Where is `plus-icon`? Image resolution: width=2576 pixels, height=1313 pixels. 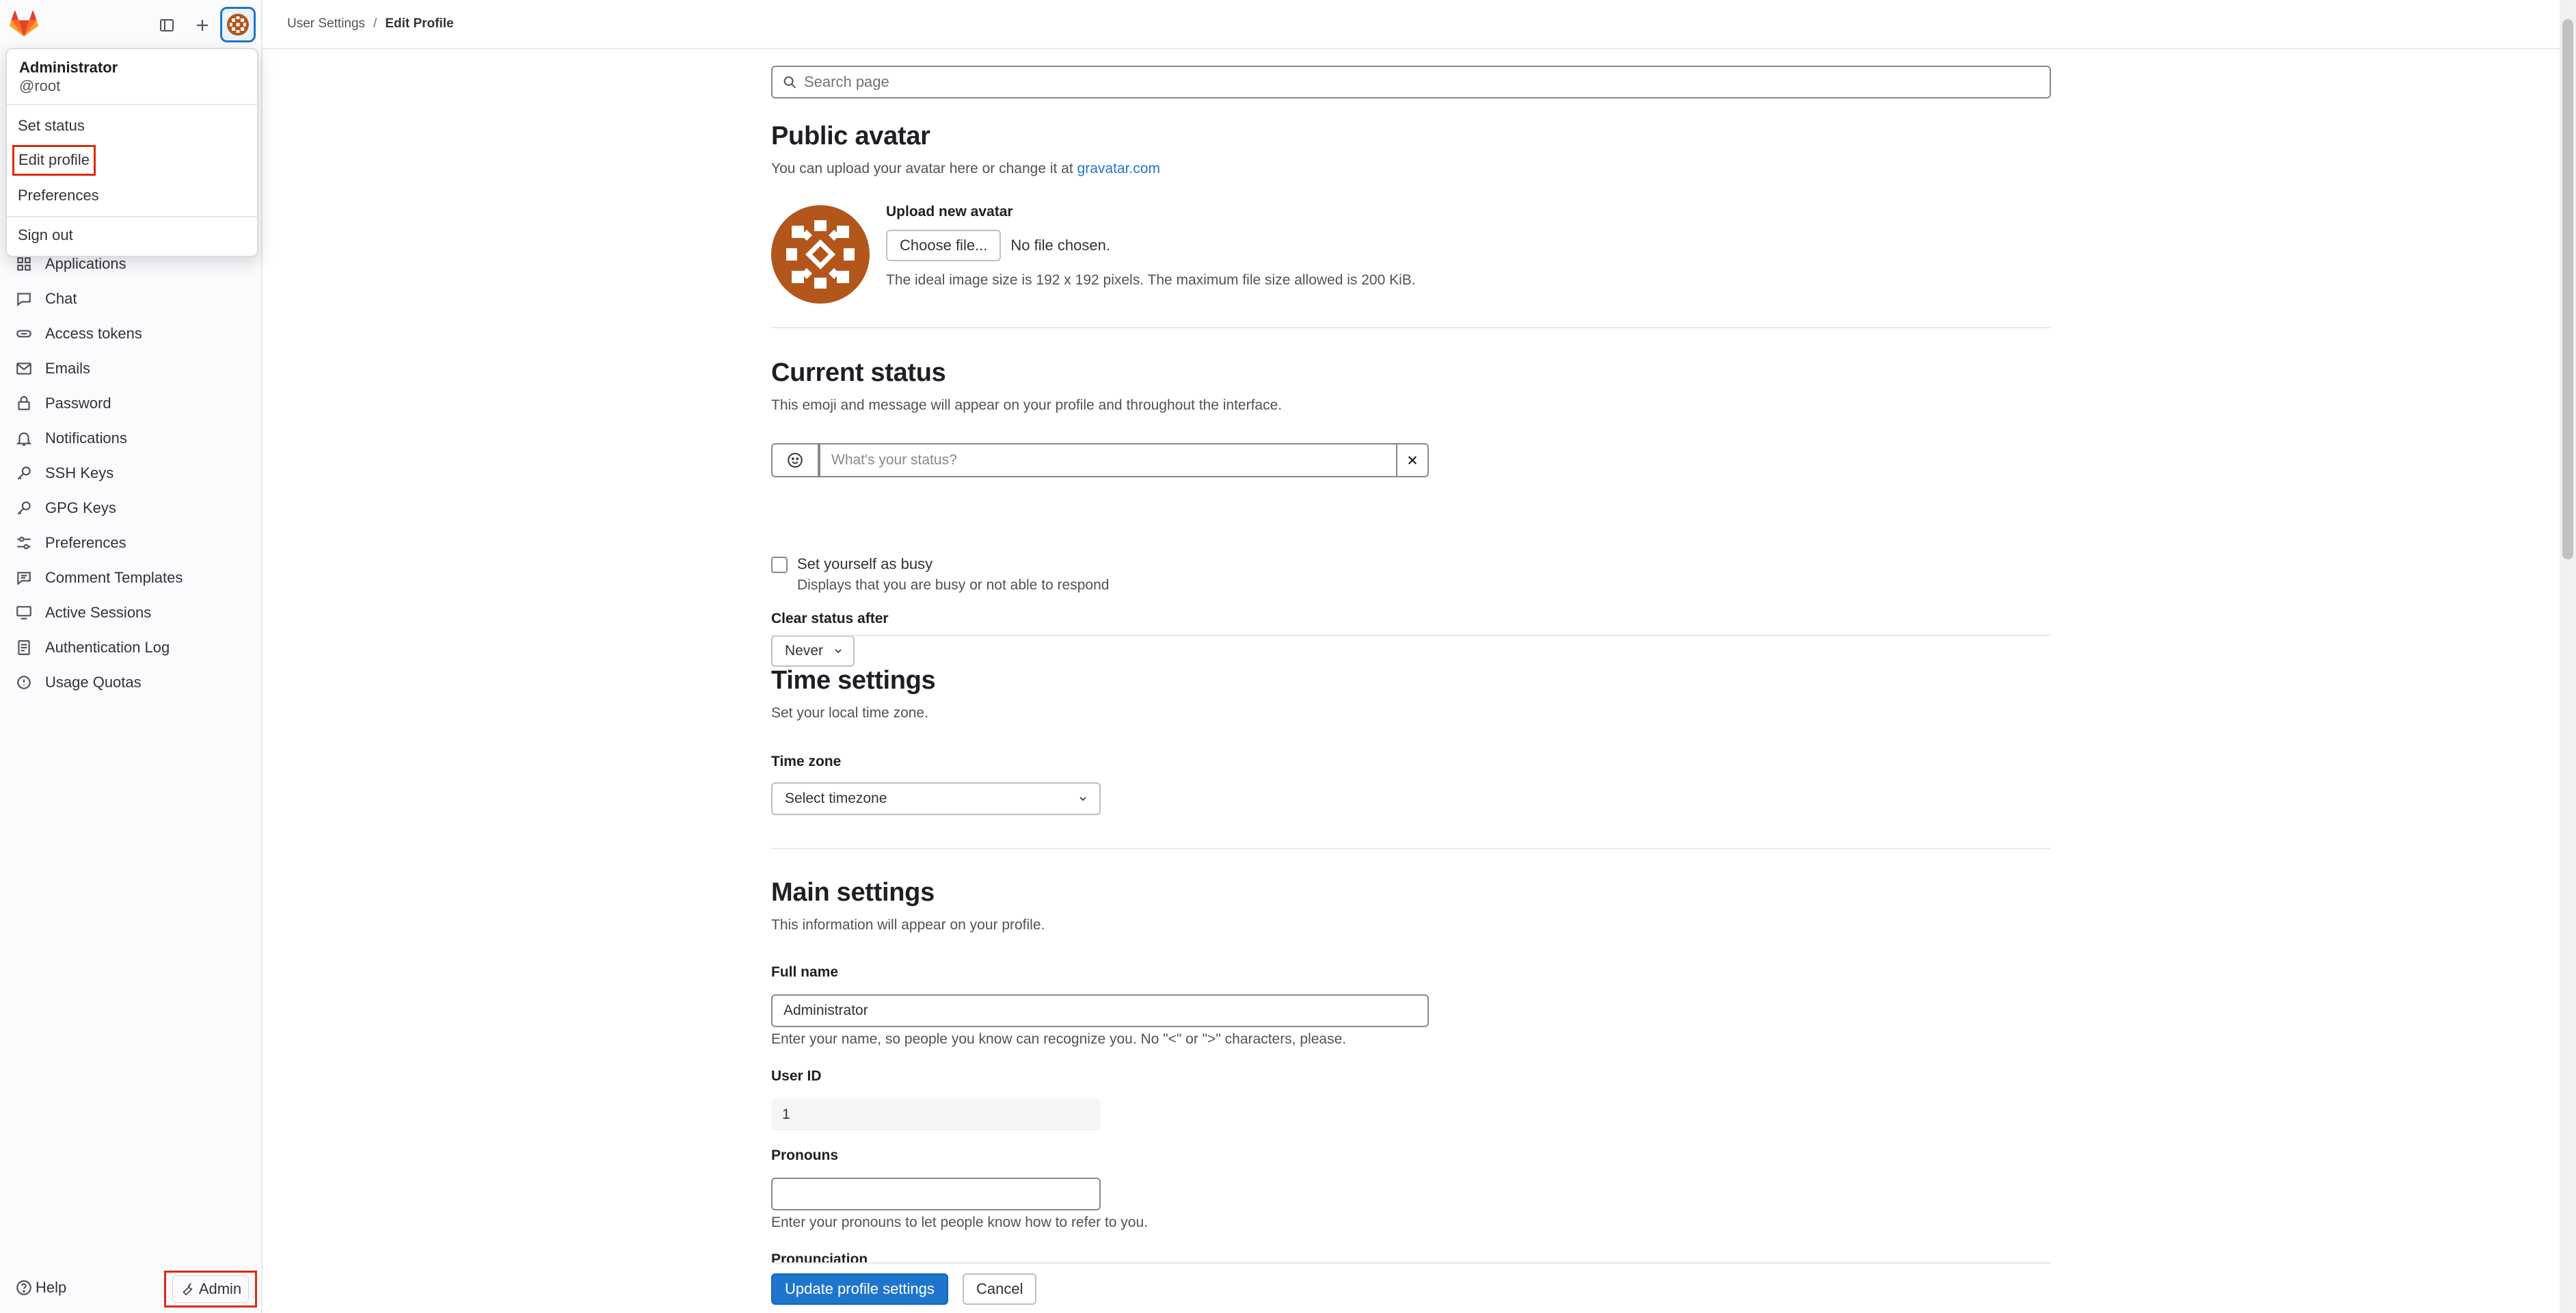
plus-icon is located at coordinates (202, 25).